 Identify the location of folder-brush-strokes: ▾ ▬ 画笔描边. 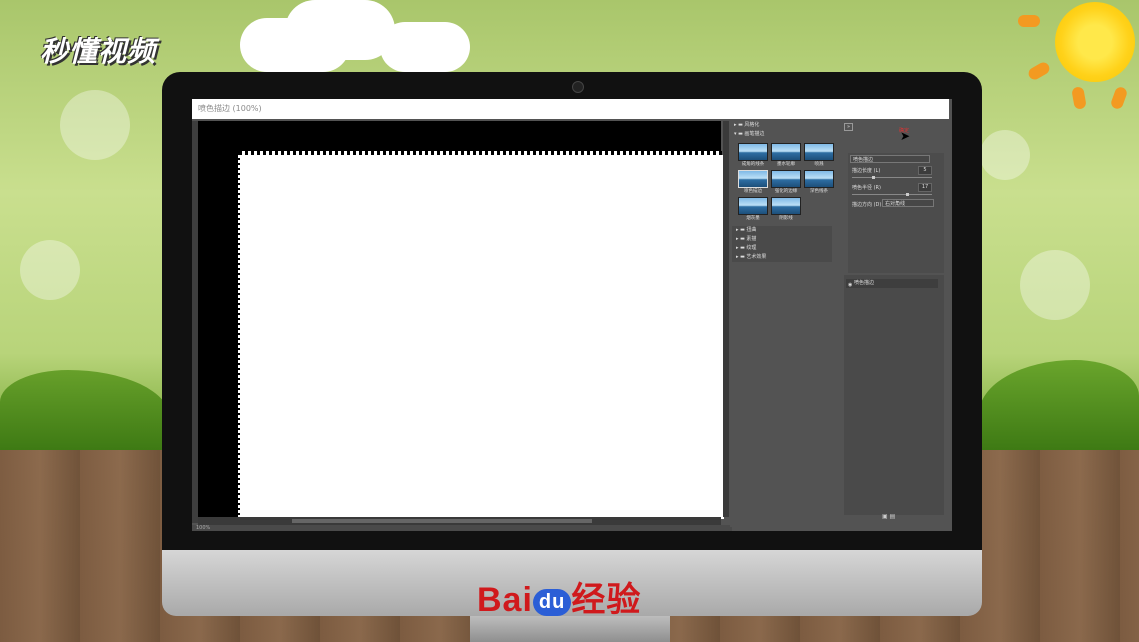
(782, 134).